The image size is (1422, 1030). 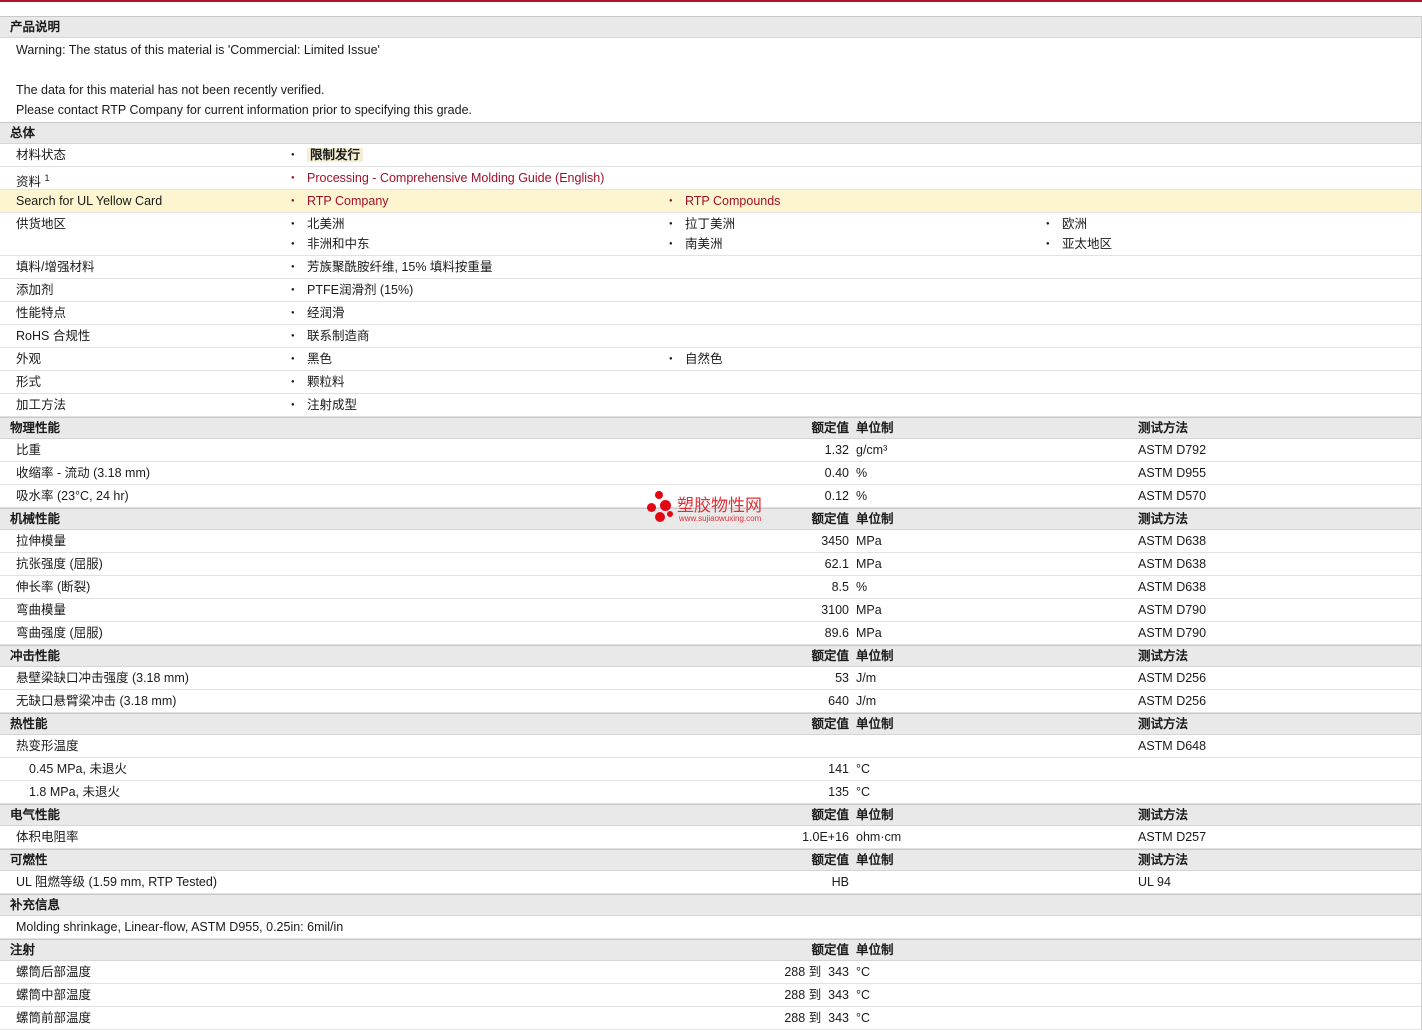 What do you see at coordinates (78, 769) in the screenshot?
I see `row-label: 0.45 MPa, 未退火` at bounding box center [78, 769].